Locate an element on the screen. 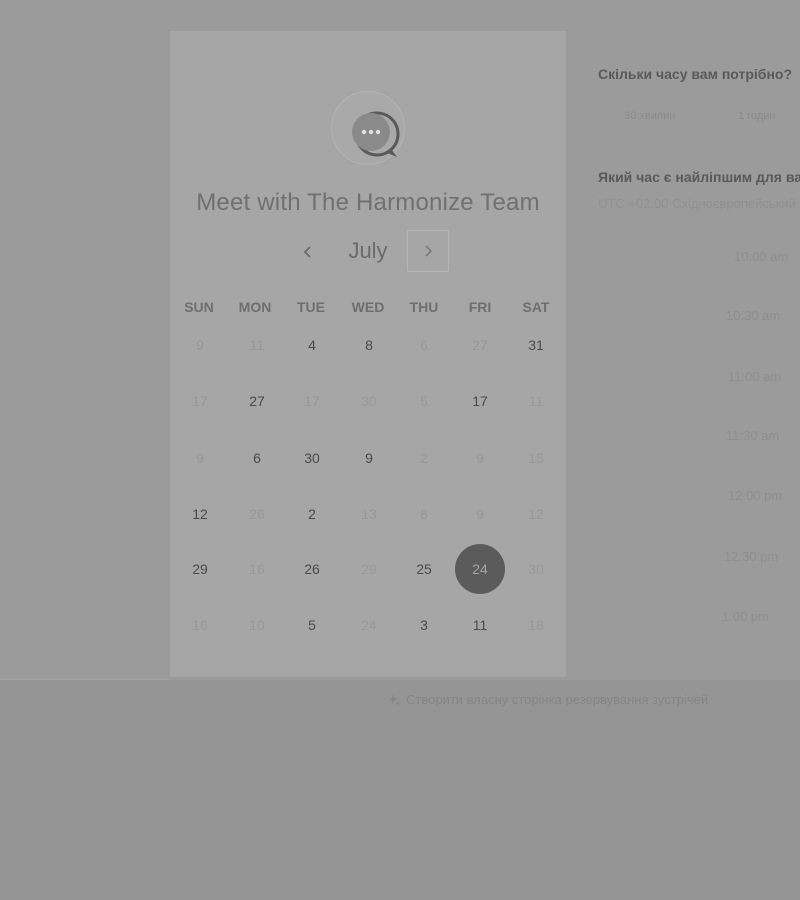 Image resolution: width=800 pixels, height=900 pixels. calendar-day: 13 is located at coordinates (369, 514).